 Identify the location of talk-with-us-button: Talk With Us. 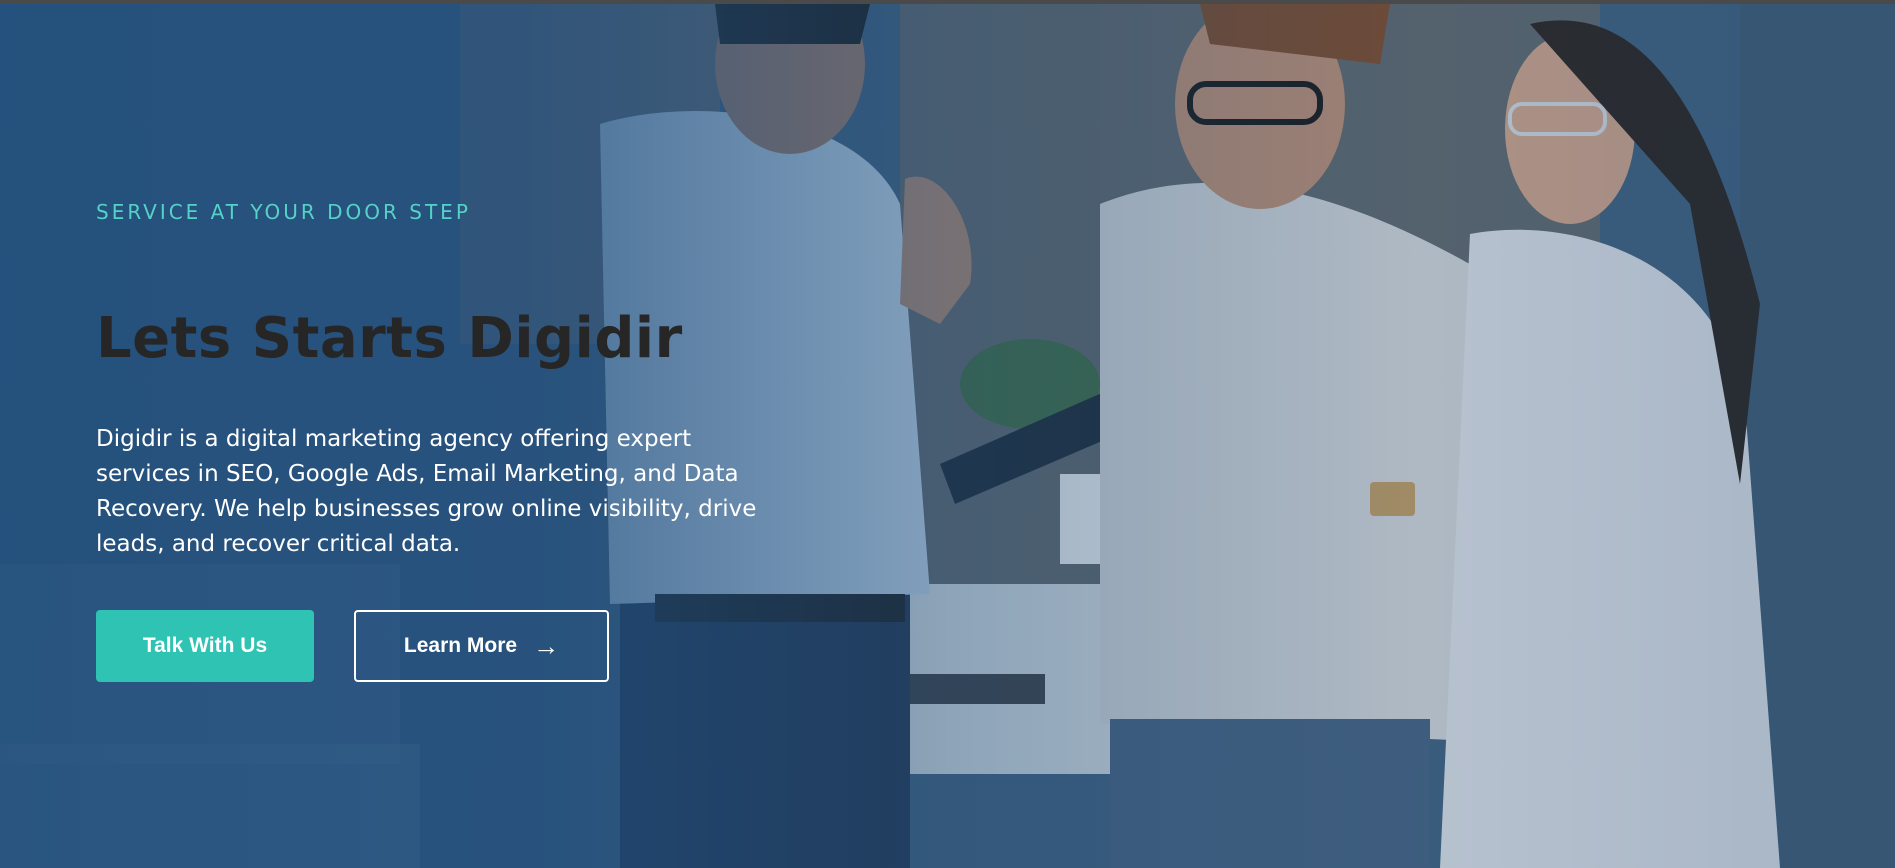
(205, 646).